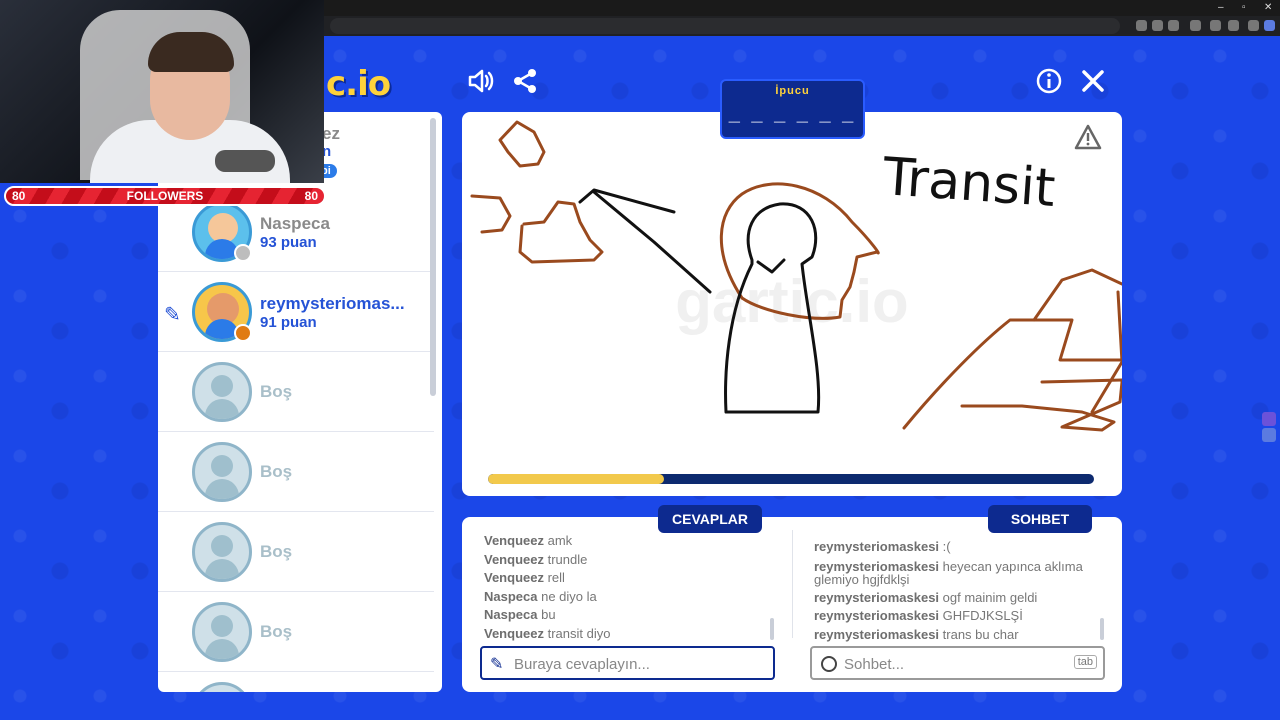  I want to click on address-bar, so click(725, 26).